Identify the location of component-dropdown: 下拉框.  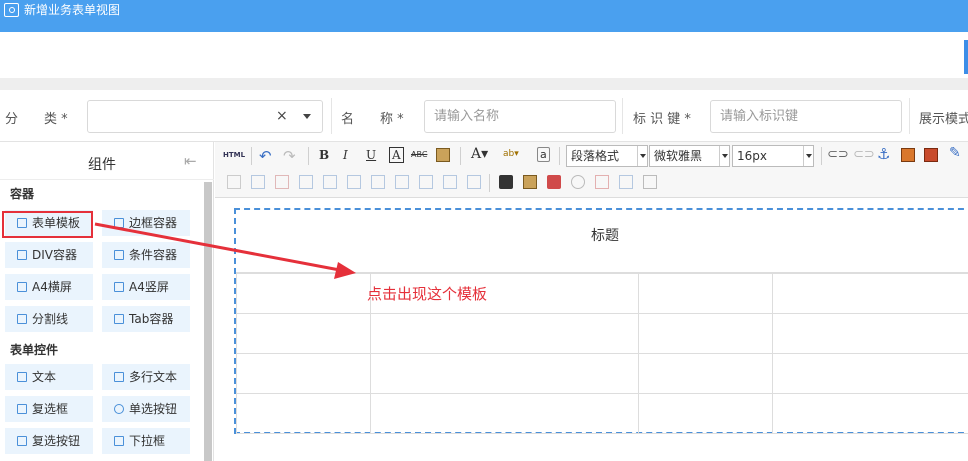
(146, 441).